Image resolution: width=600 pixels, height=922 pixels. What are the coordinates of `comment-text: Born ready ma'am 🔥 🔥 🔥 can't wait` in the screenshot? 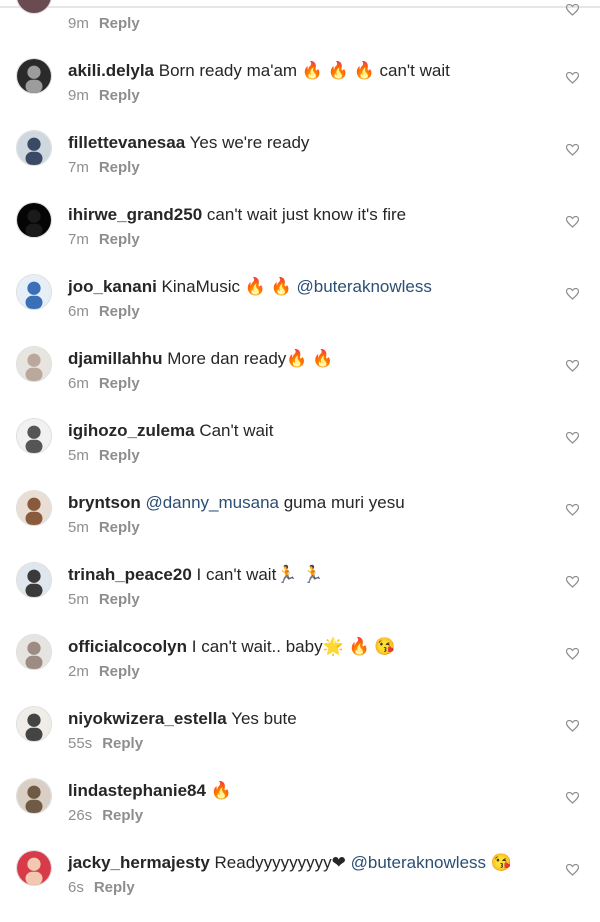 It's located at (304, 70).